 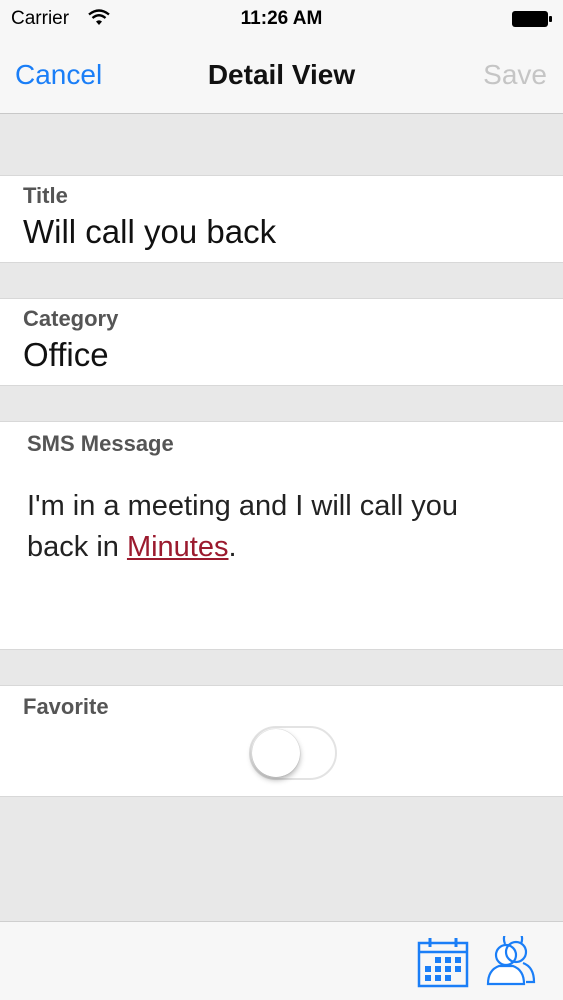 I want to click on status-time: 11:26 AM, so click(x=281, y=18).